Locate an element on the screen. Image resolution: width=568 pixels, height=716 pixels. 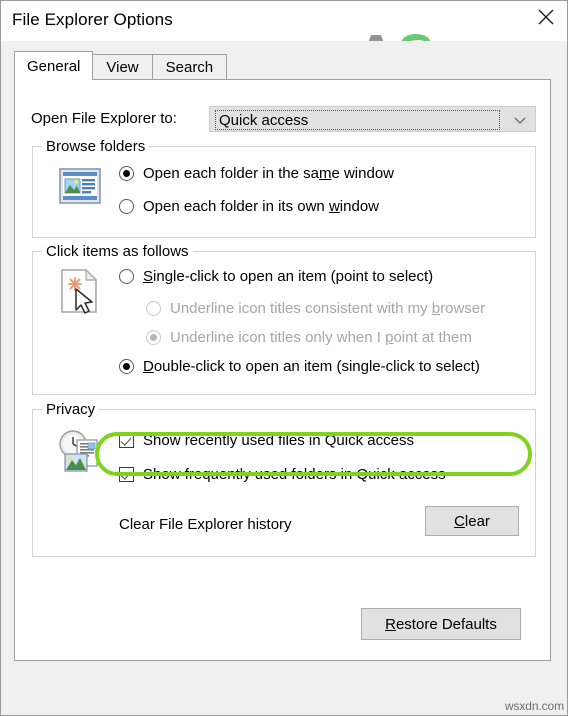
clock-documents-icon is located at coordinates (81, 454).